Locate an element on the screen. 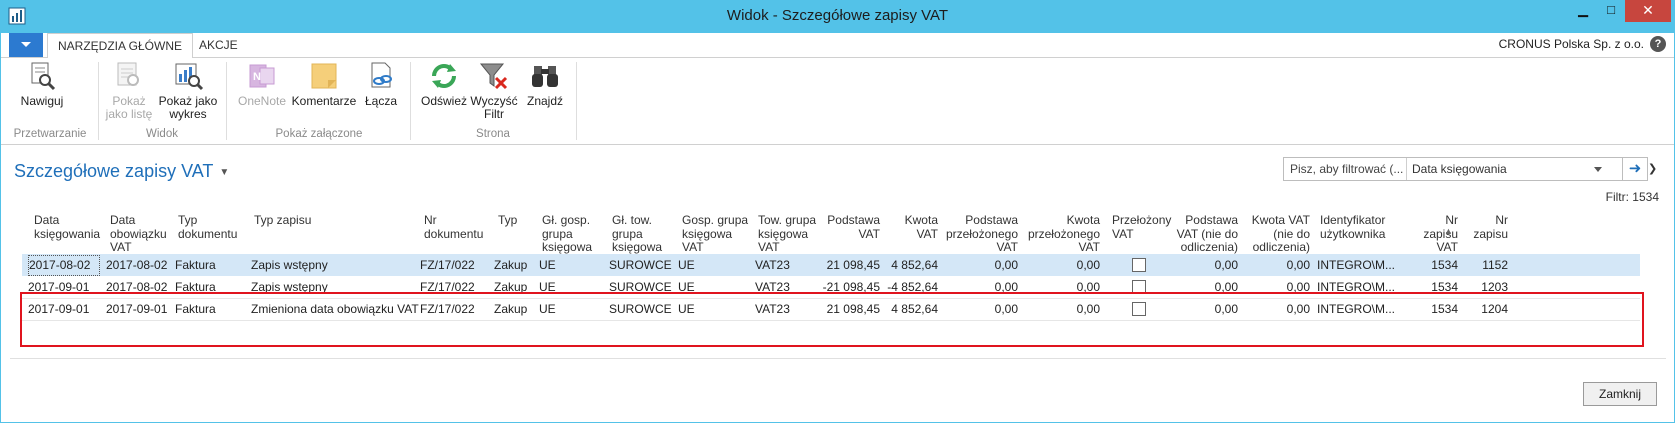 The width and height of the screenshot is (1675, 424). arrow-right-icon: ➜ is located at coordinates (1635, 168).